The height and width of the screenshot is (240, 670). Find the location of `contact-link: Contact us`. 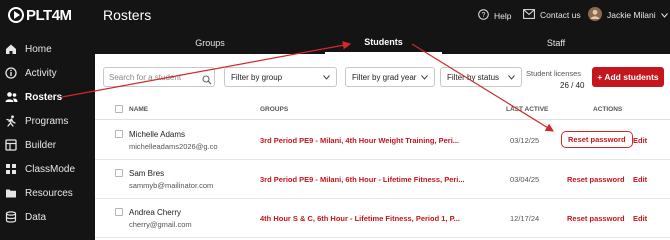

contact-link: Contact us is located at coordinates (552, 15).